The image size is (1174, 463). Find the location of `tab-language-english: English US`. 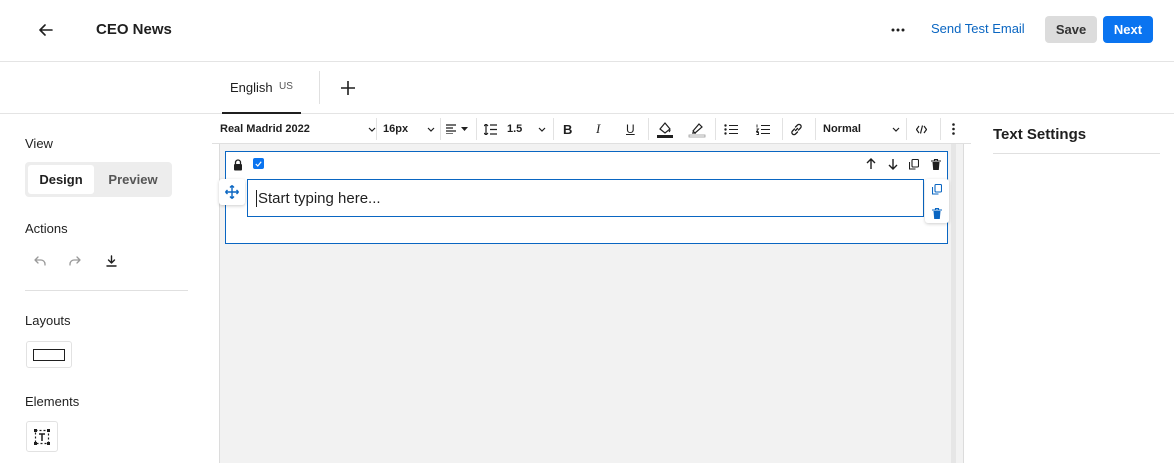

tab-language-english: English US is located at coordinates (261, 88).